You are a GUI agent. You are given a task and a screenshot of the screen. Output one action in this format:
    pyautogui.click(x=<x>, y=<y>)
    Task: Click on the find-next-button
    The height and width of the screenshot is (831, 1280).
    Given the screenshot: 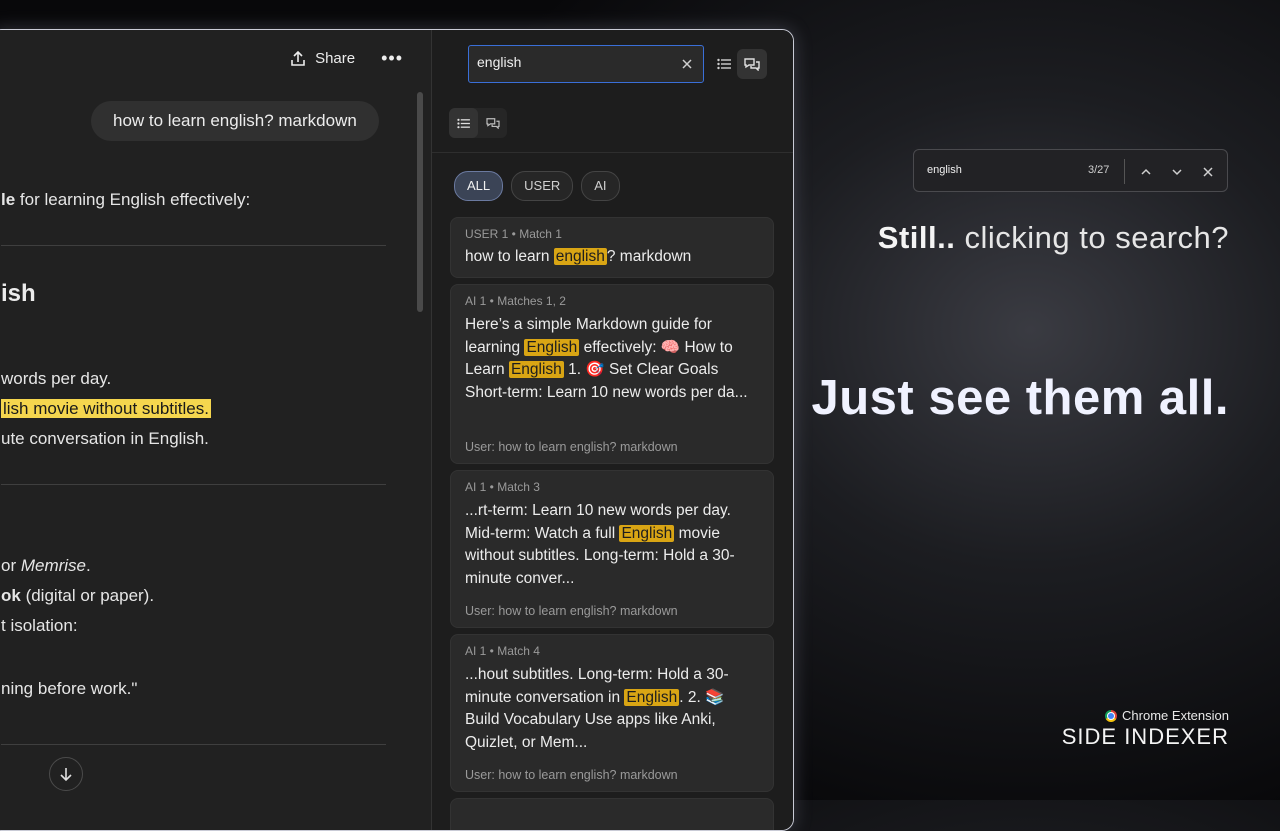 What is the action you would take?
    pyautogui.click(x=1177, y=172)
    